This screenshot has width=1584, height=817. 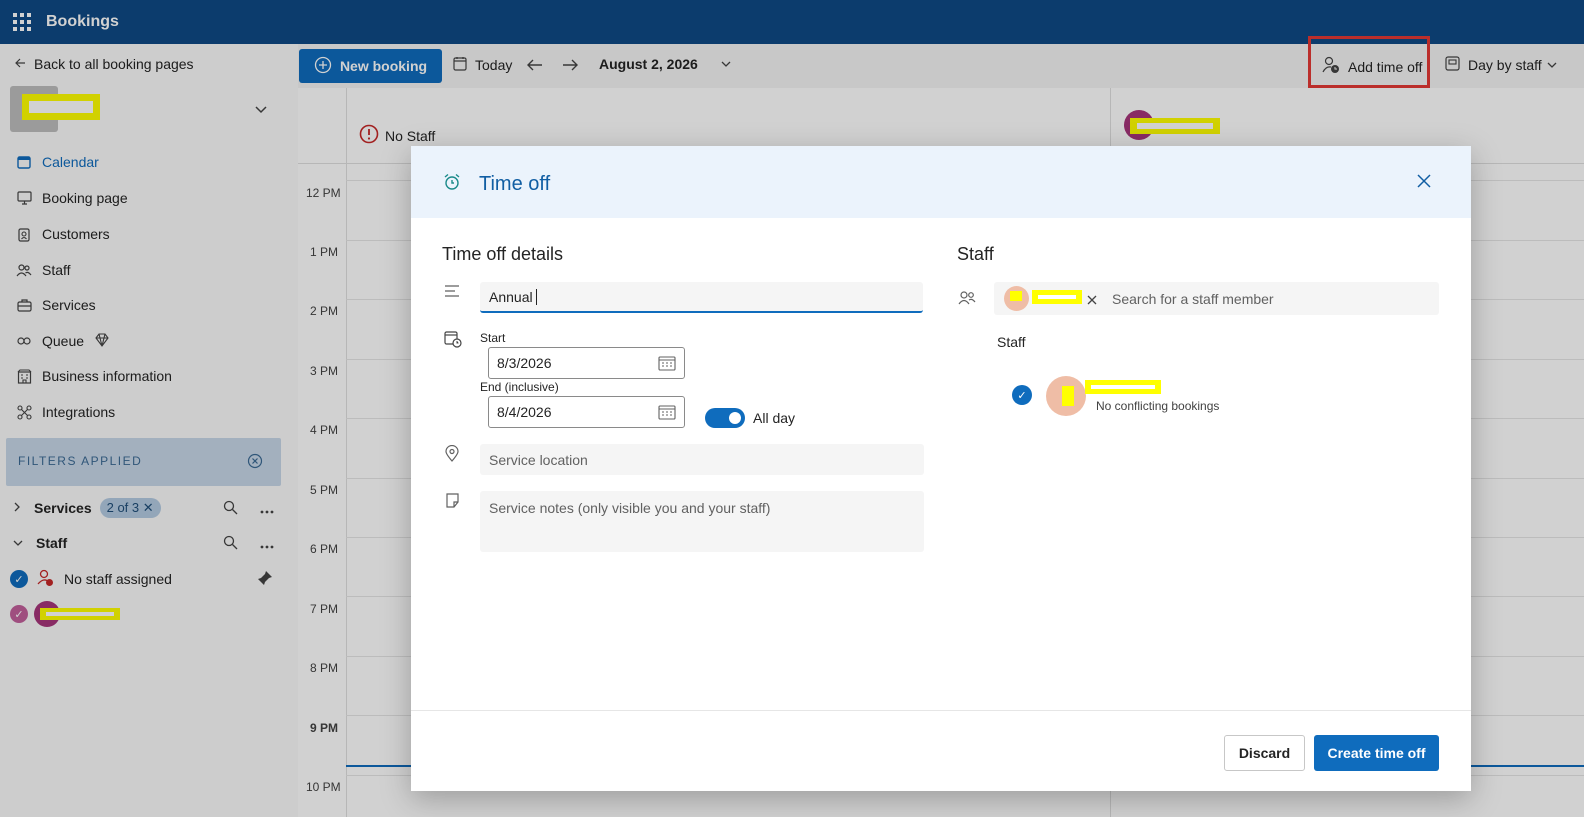 I want to click on service-location-placeholder: Service location, so click(x=538, y=459).